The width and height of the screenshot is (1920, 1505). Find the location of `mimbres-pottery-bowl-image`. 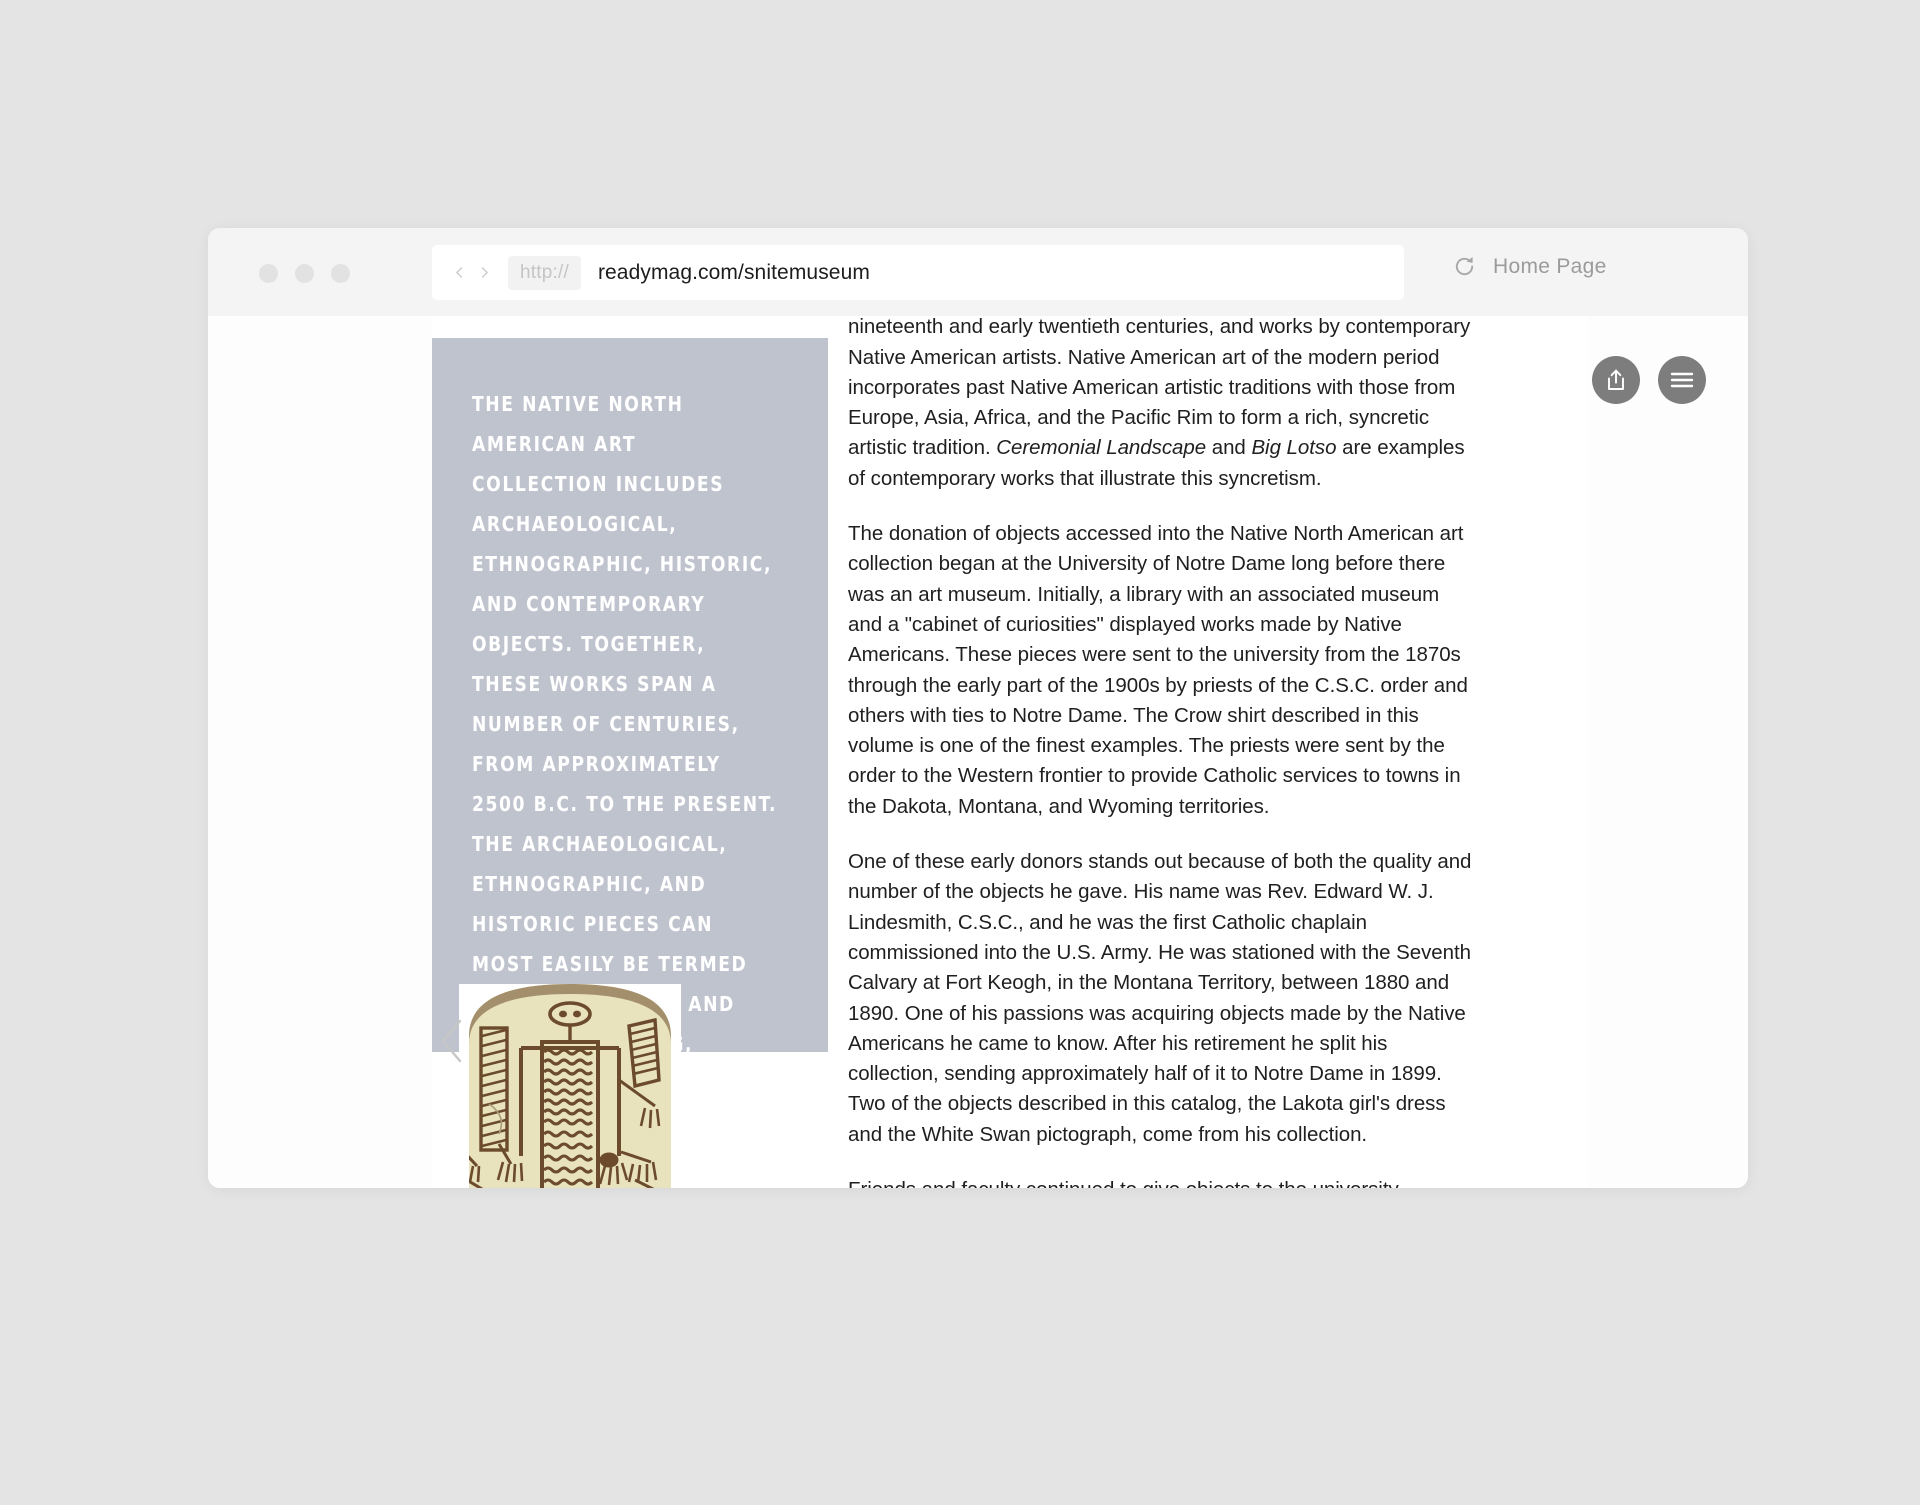

mimbres-pottery-bowl-image is located at coordinates (570, 1086).